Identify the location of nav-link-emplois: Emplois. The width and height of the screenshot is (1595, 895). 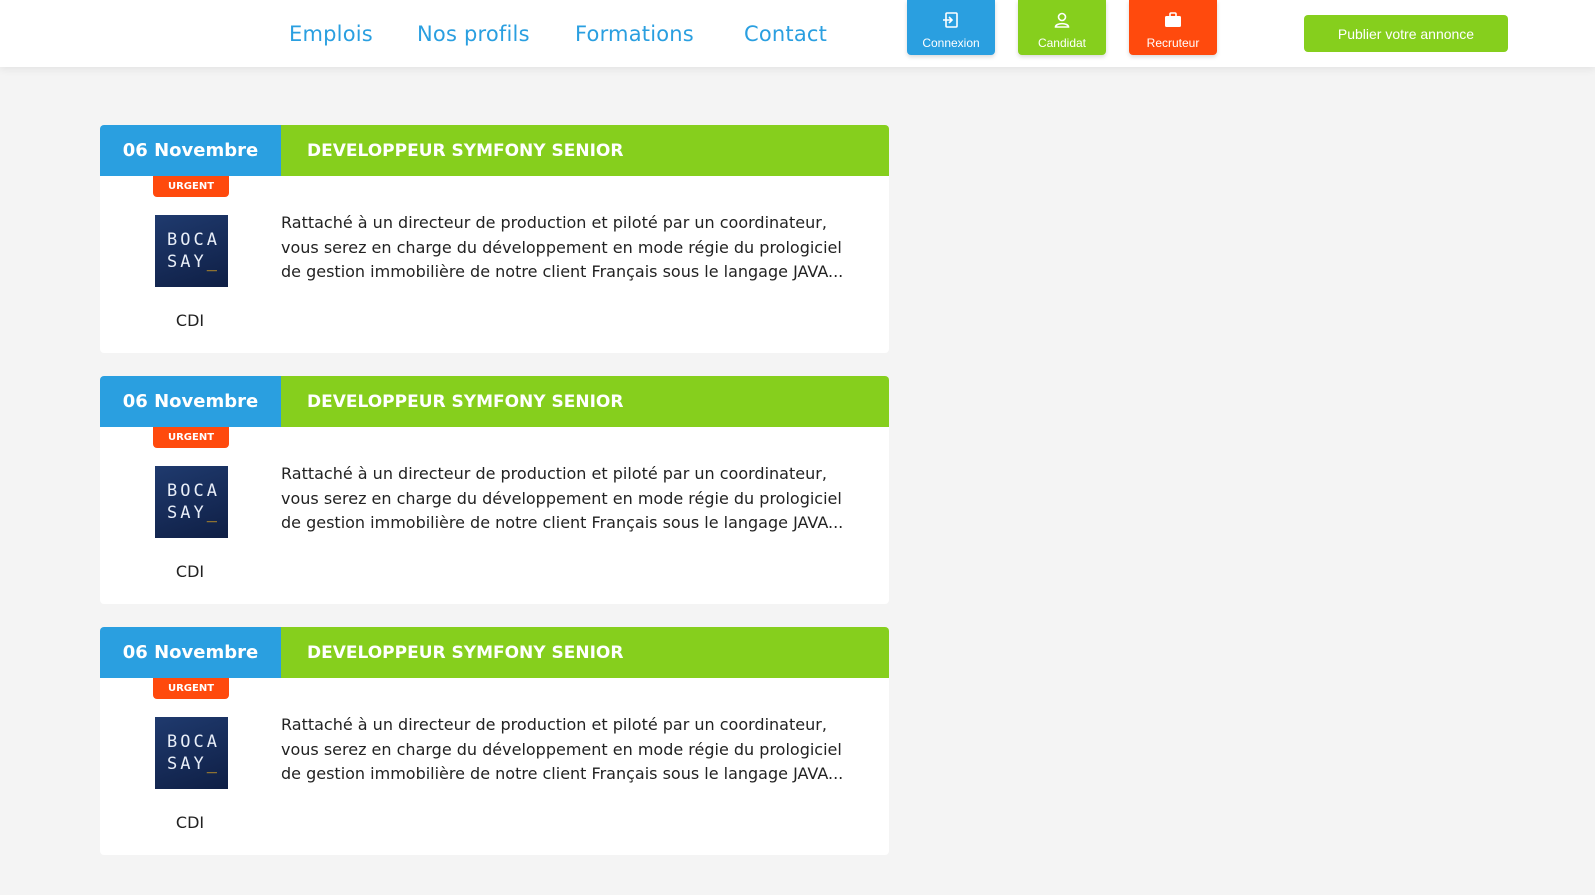
(331, 34).